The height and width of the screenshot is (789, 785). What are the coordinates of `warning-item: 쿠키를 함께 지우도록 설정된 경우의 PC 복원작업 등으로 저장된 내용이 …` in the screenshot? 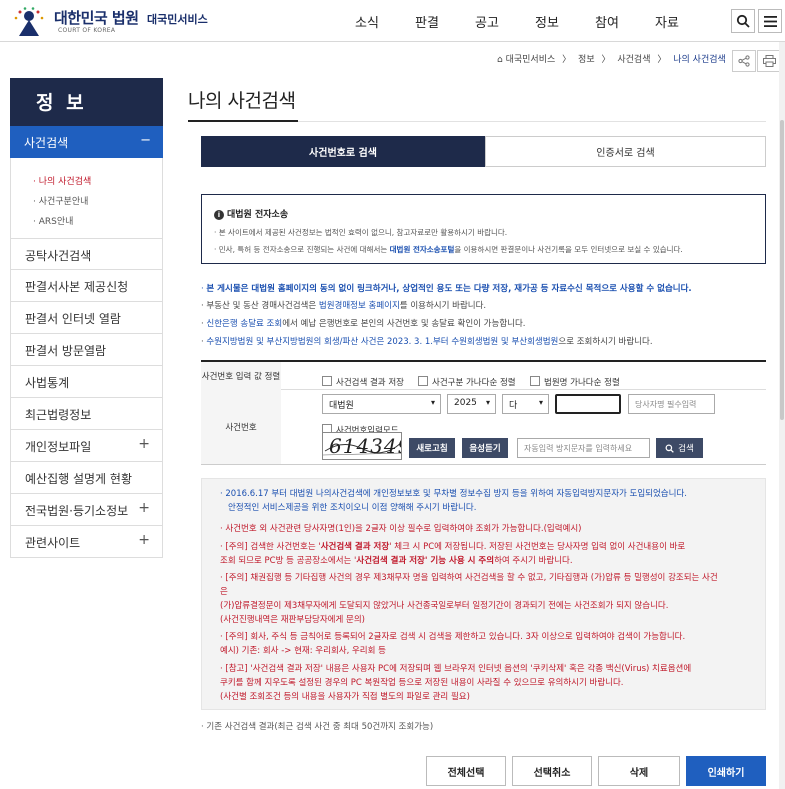 It's located at (422, 683).